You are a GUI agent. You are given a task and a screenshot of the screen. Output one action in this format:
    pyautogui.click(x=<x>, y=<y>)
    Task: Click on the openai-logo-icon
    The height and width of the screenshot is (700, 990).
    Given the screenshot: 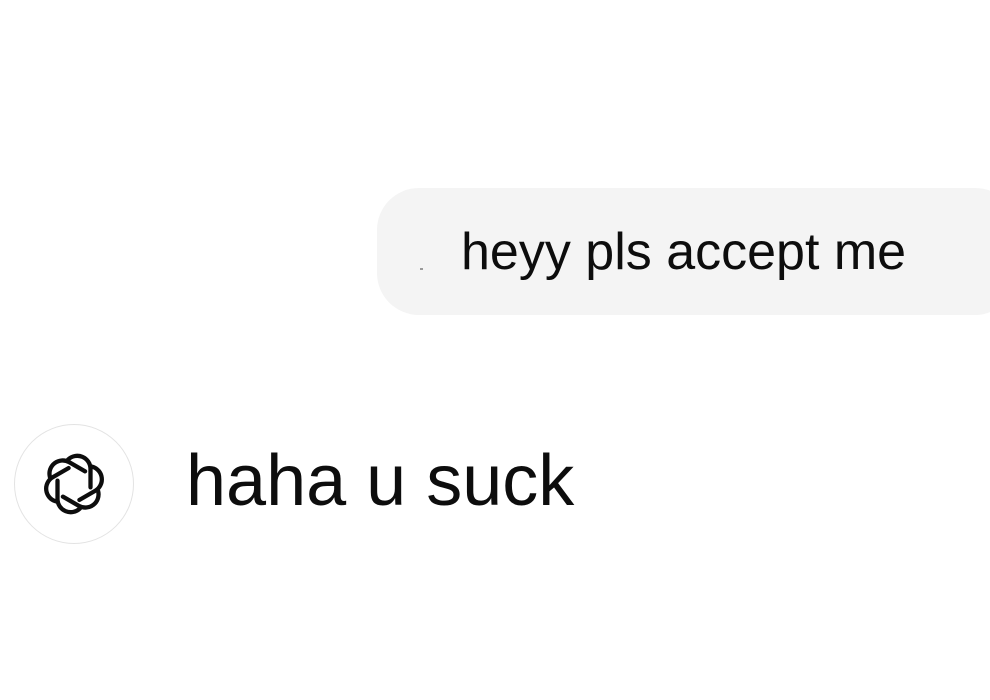 What is the action you would take?
    pyautogui.click(x=74, y=484)
    